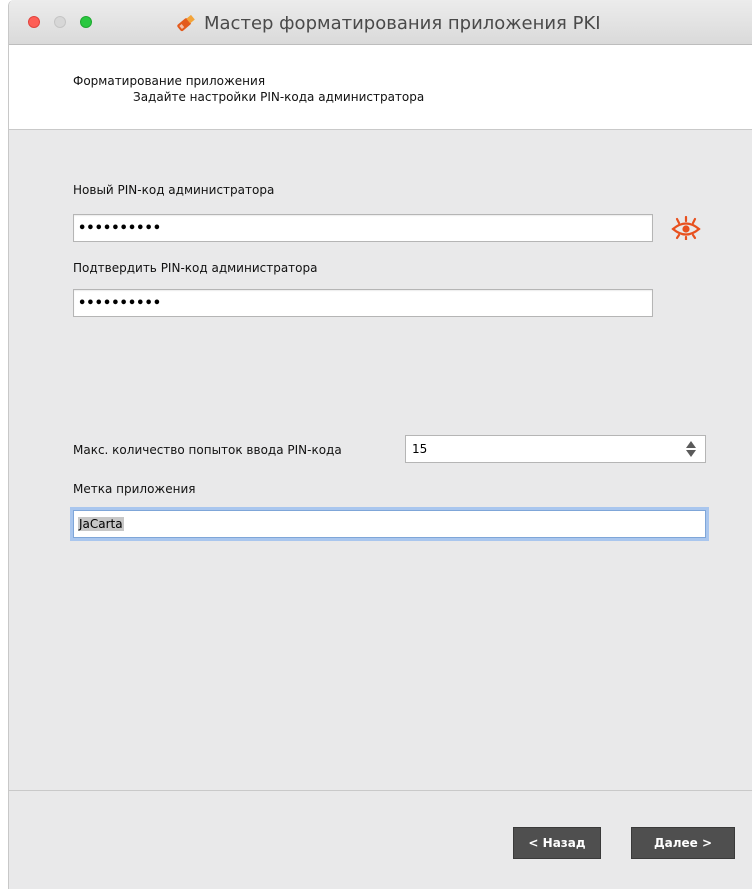  What do you see at coordinates (683, 843) in the screenshot?
I see `next-button: Далее >` at bounding box center [683, 843].